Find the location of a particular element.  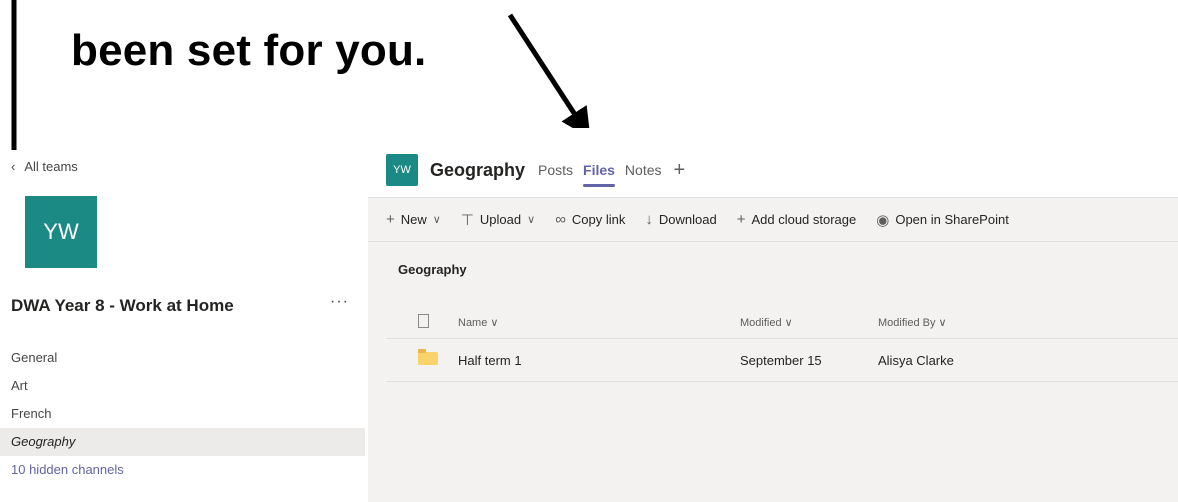

hidden-channels-link: 10 hidden channels is located at coordinates (182, 470).